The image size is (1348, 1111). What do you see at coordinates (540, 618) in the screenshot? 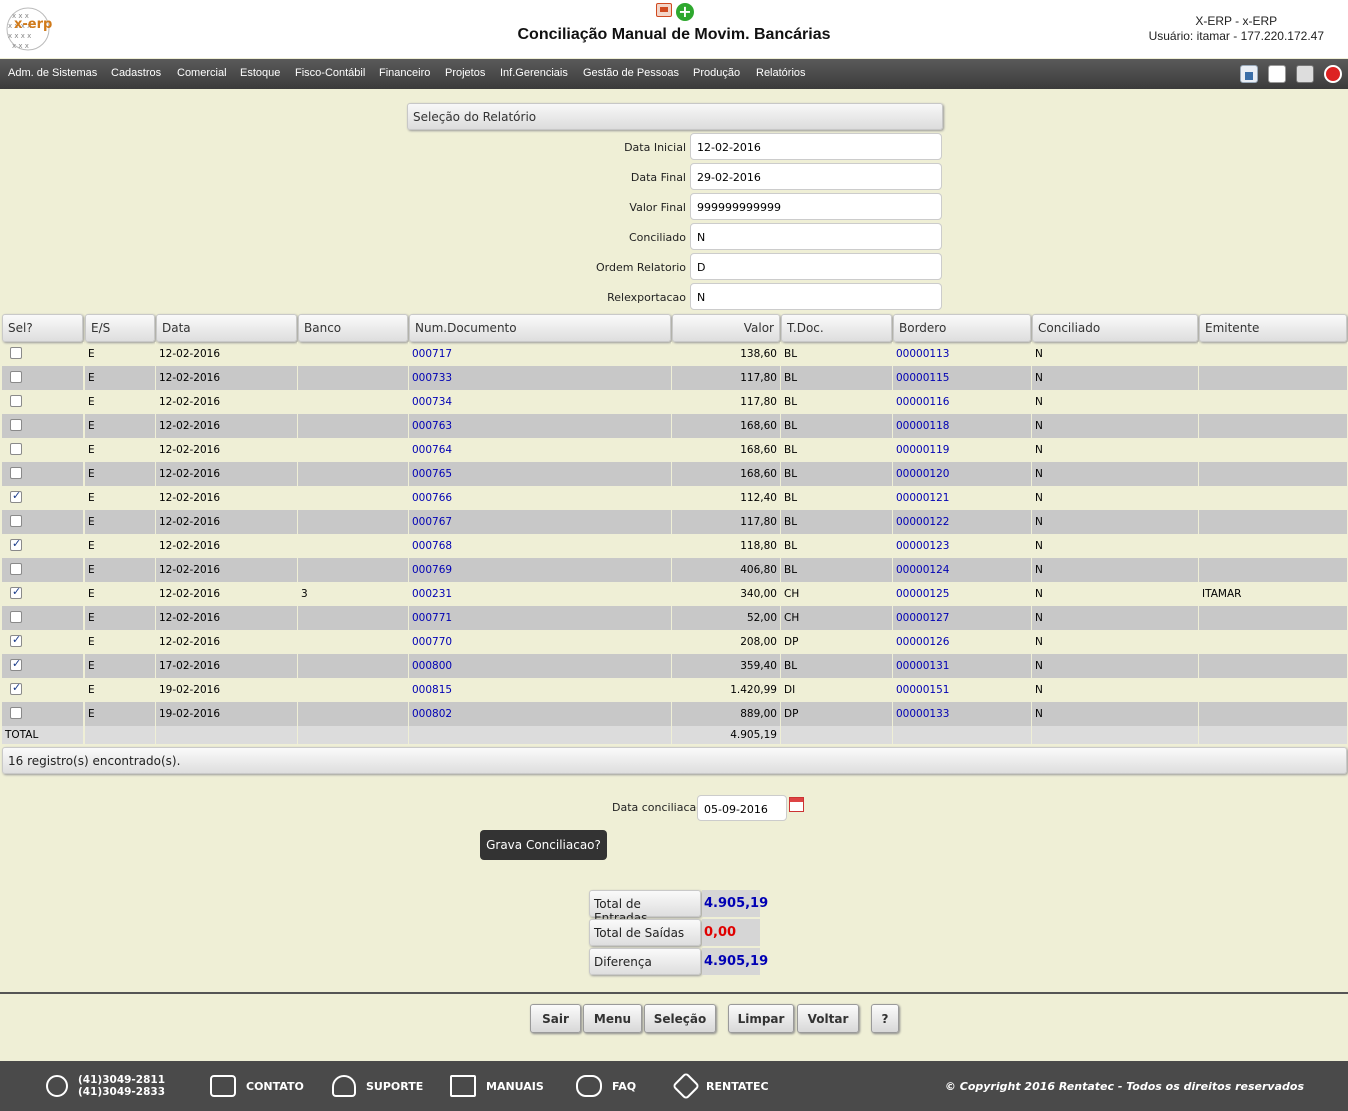
I see `cell-doc: 000771` at bounding box center [540, 618].